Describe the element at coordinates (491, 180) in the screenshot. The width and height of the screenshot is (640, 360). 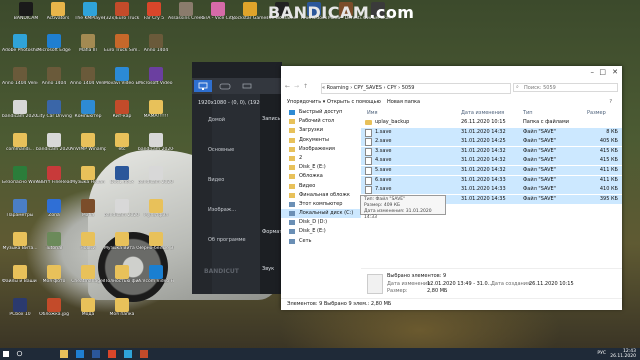
I see `file-row: 6.save 31.01.2020 14:33 Файл "SAVE" 411 КБ` at that location.